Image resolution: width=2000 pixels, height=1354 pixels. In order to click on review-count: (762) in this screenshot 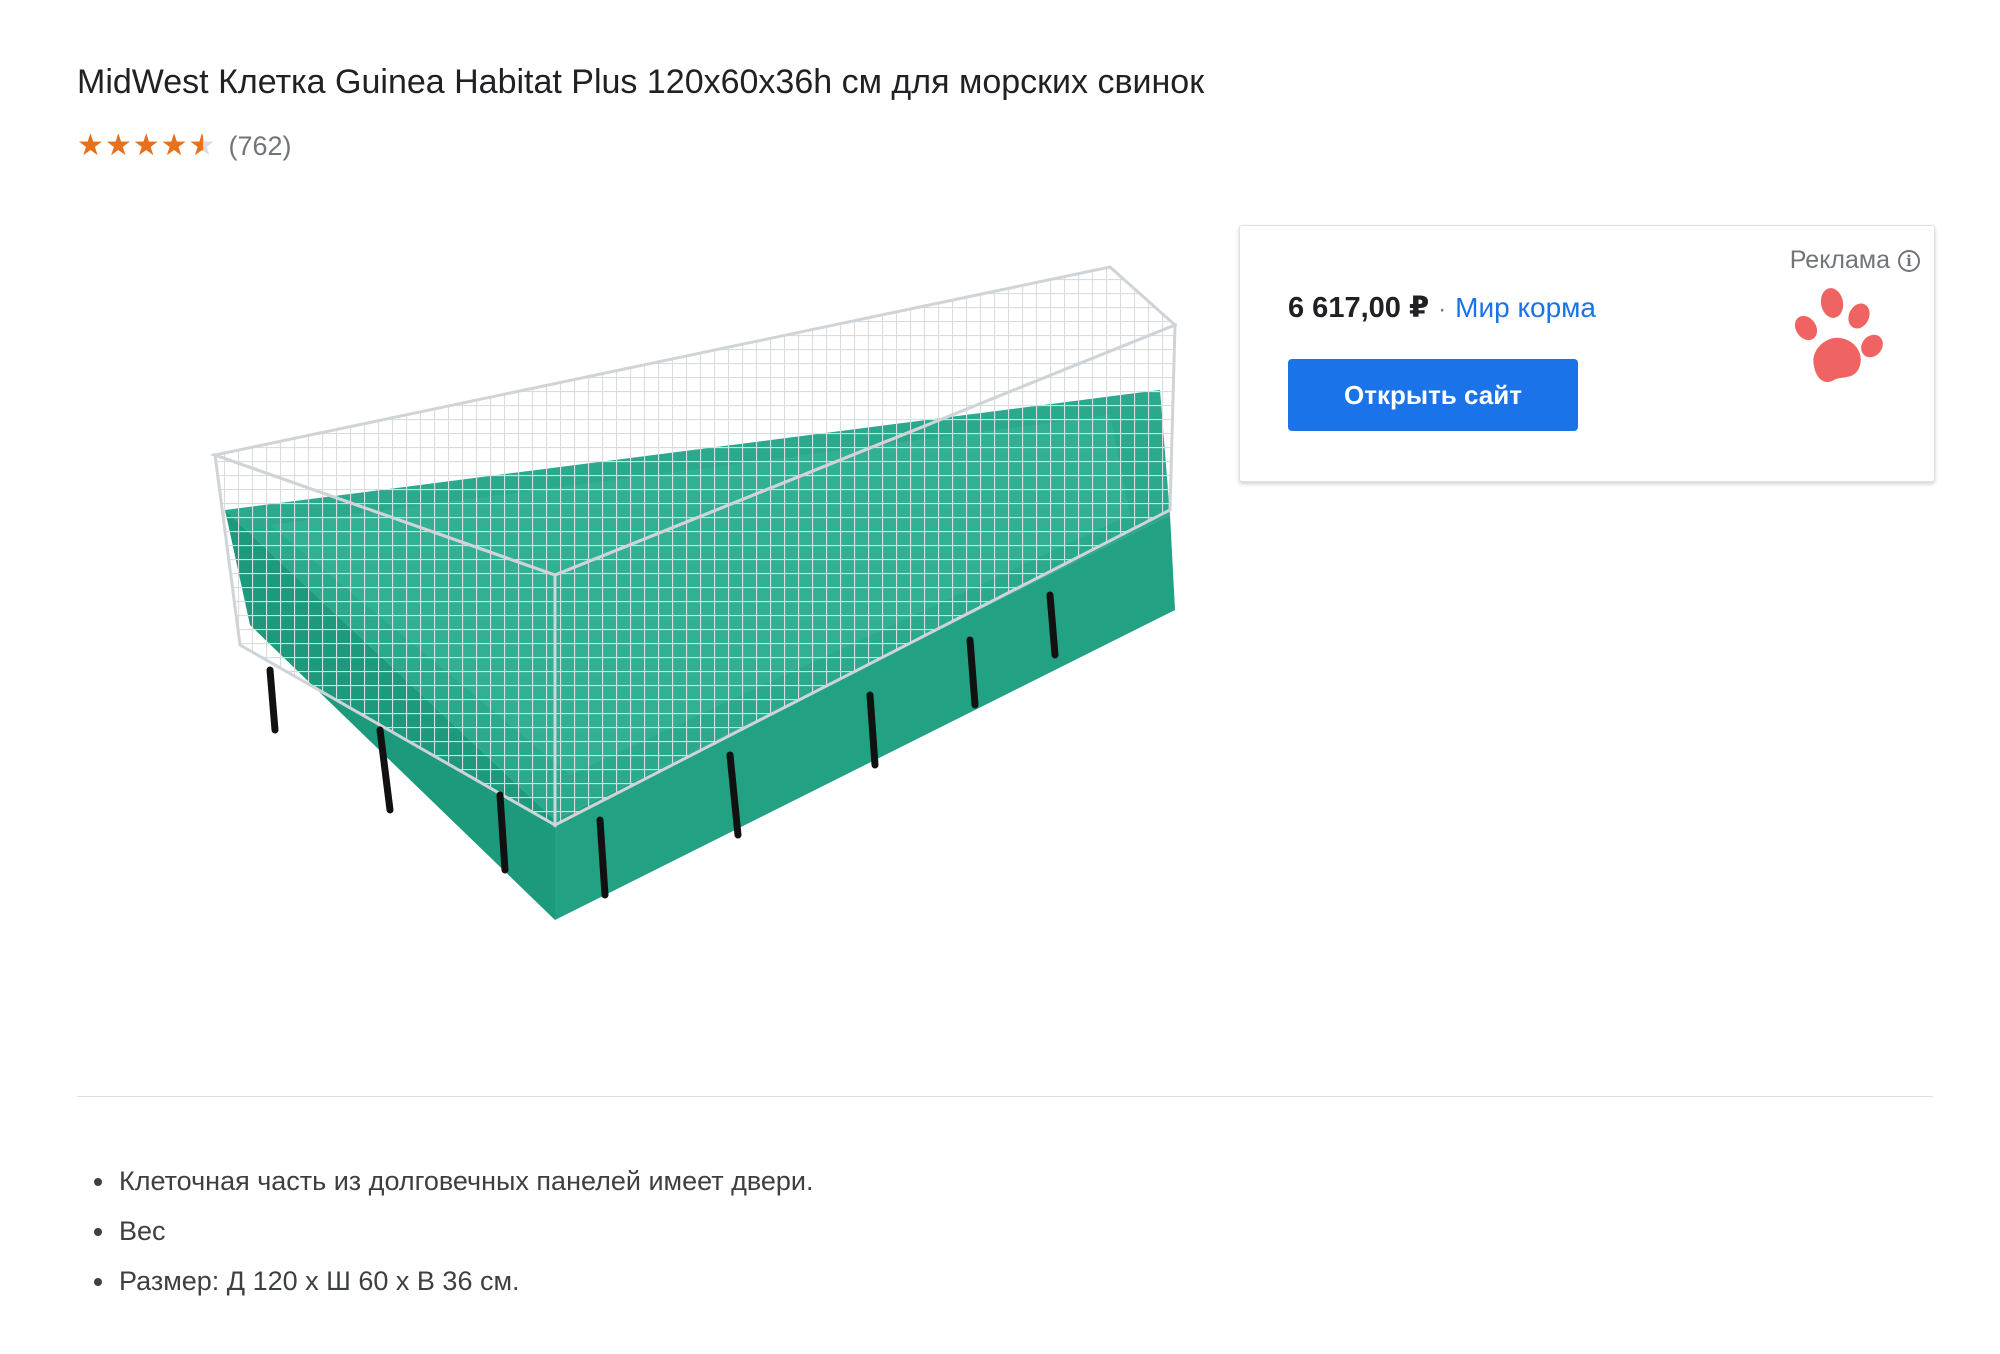, I will do `click(259, 146)`.